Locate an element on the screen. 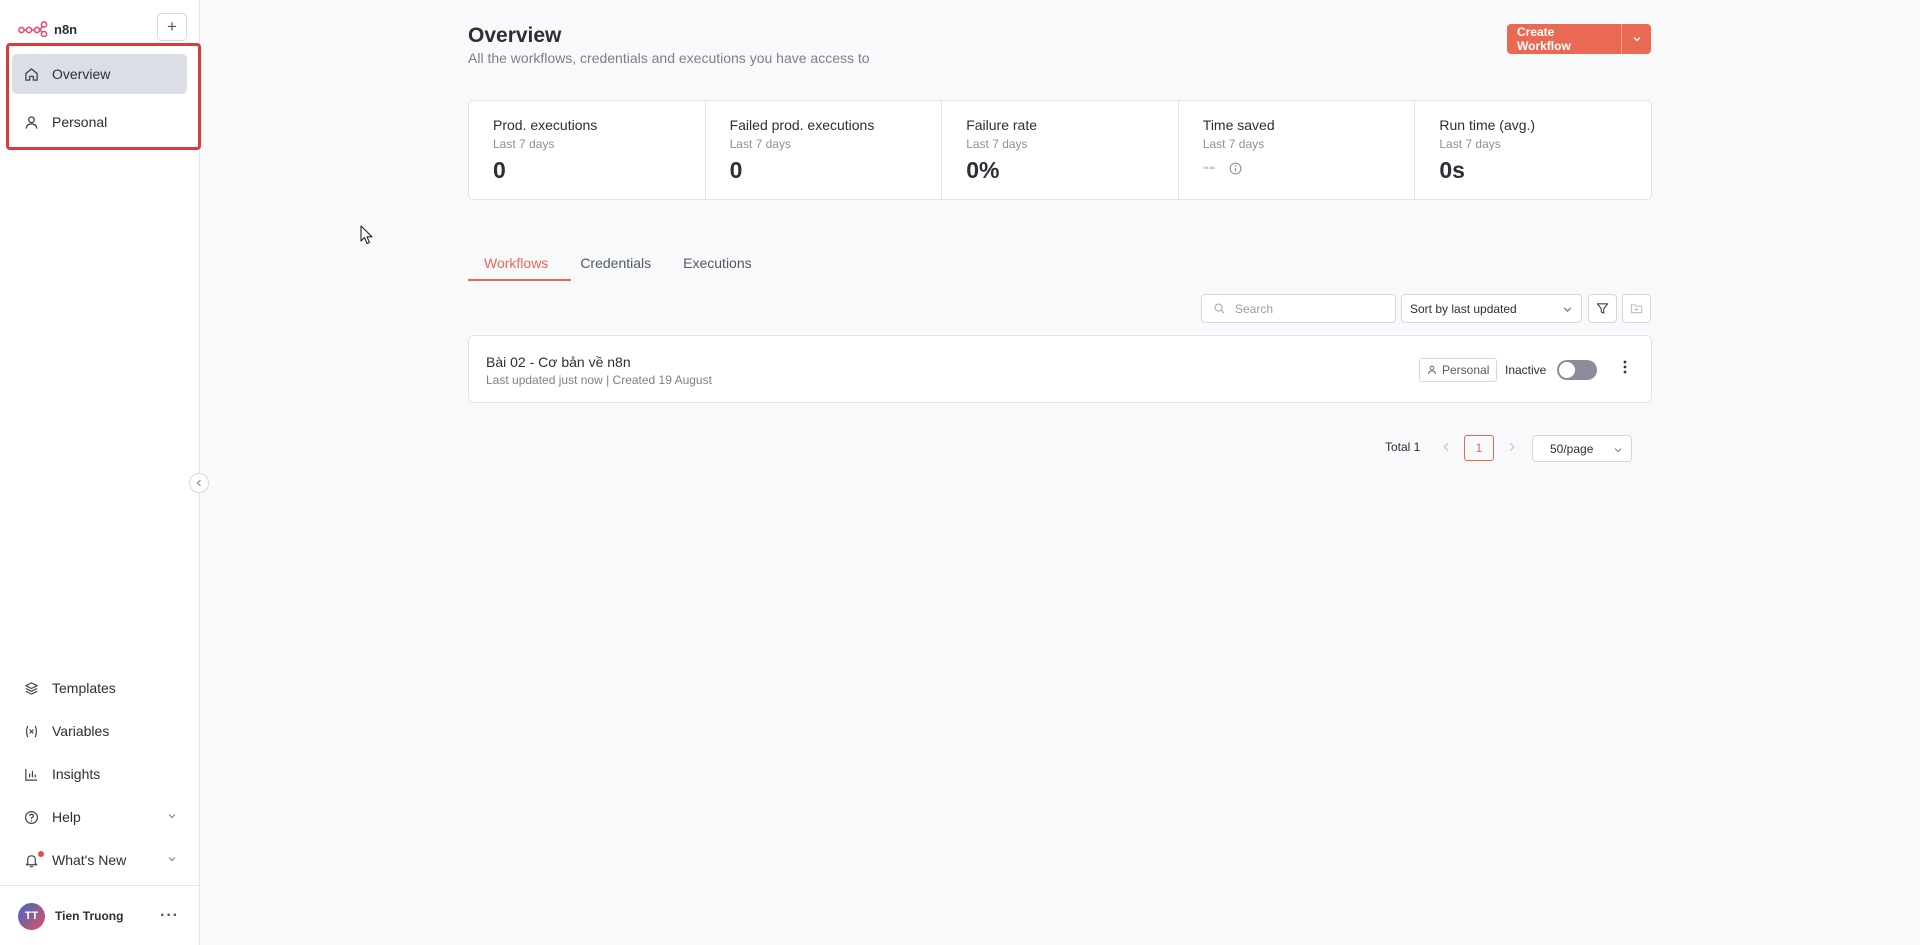 This screenshot has height=945, width=1920. create-options-dropdown is located at coordinates (1636, 39).